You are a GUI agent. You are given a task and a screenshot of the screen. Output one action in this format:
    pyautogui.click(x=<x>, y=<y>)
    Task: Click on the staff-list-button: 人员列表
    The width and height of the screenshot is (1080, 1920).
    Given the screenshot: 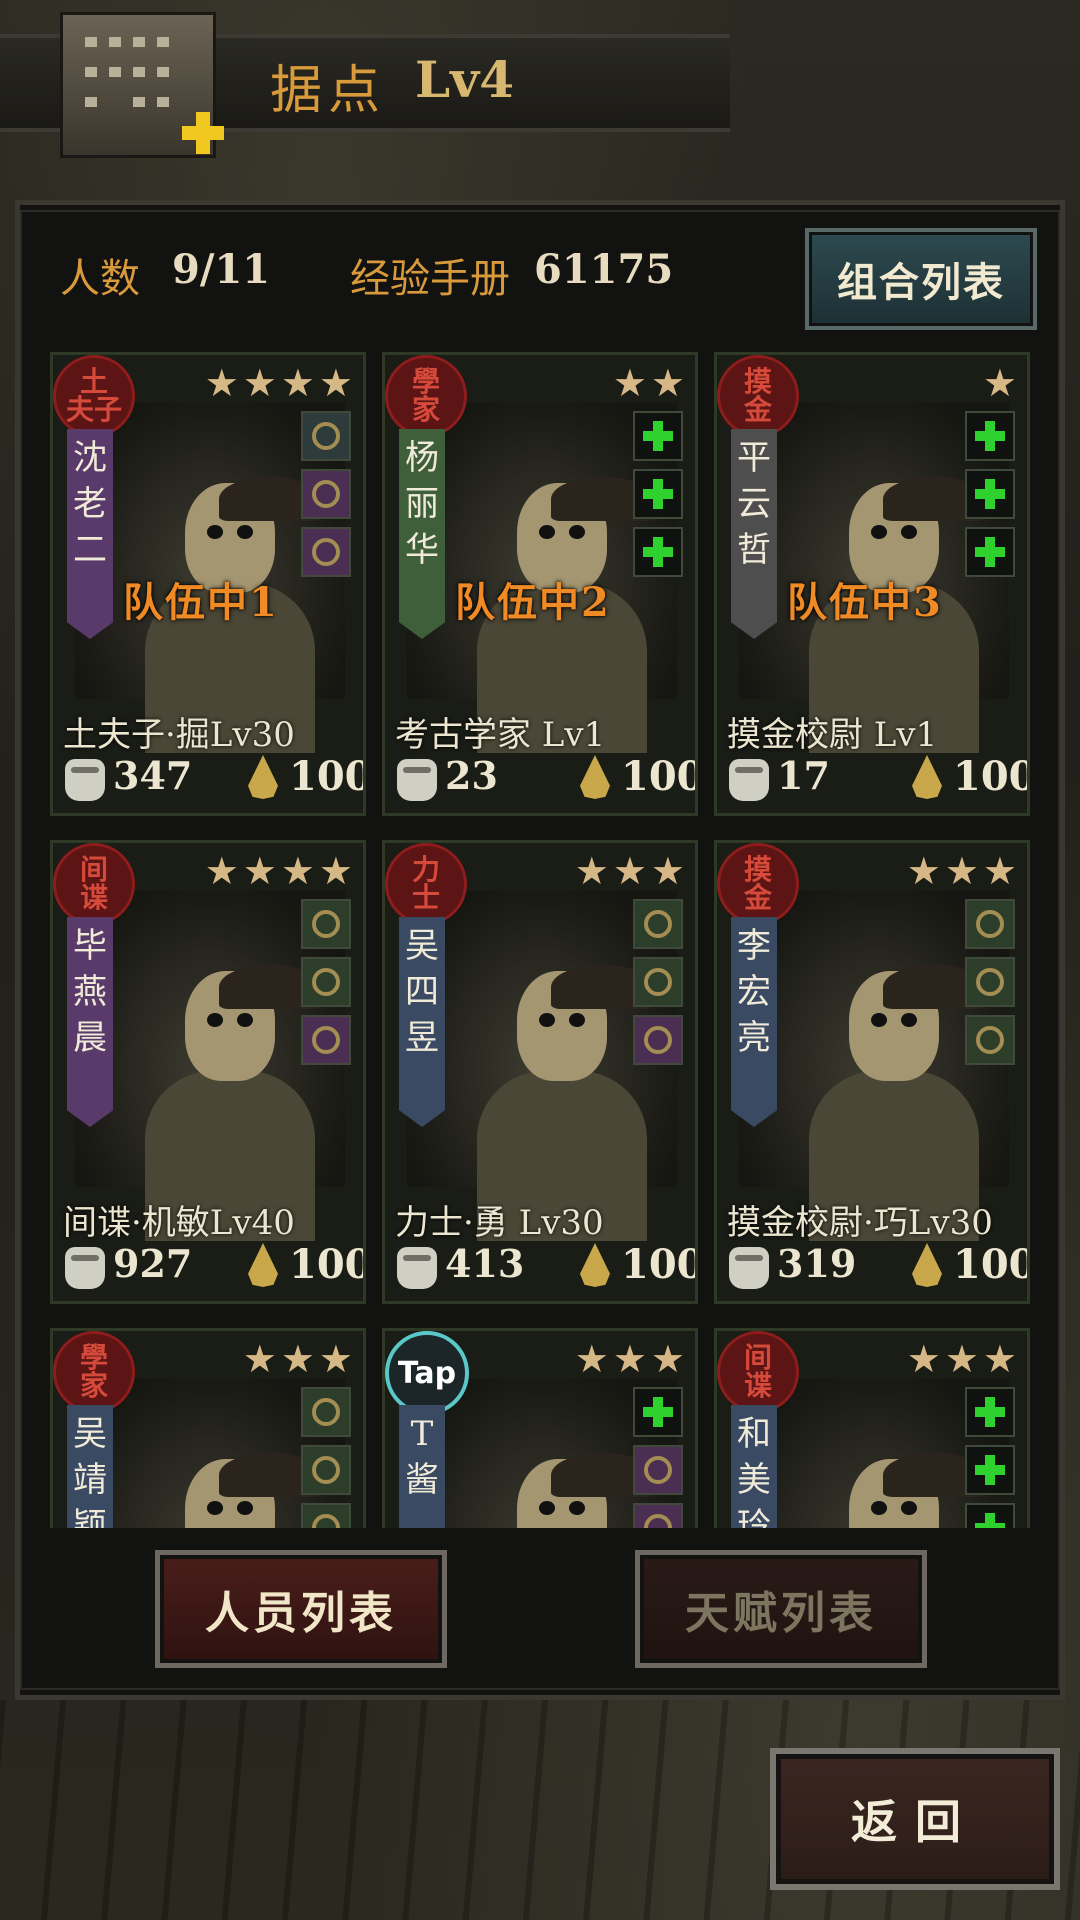 What is the action you would take?
    pyautogui.click(x=301, y=1609)
    